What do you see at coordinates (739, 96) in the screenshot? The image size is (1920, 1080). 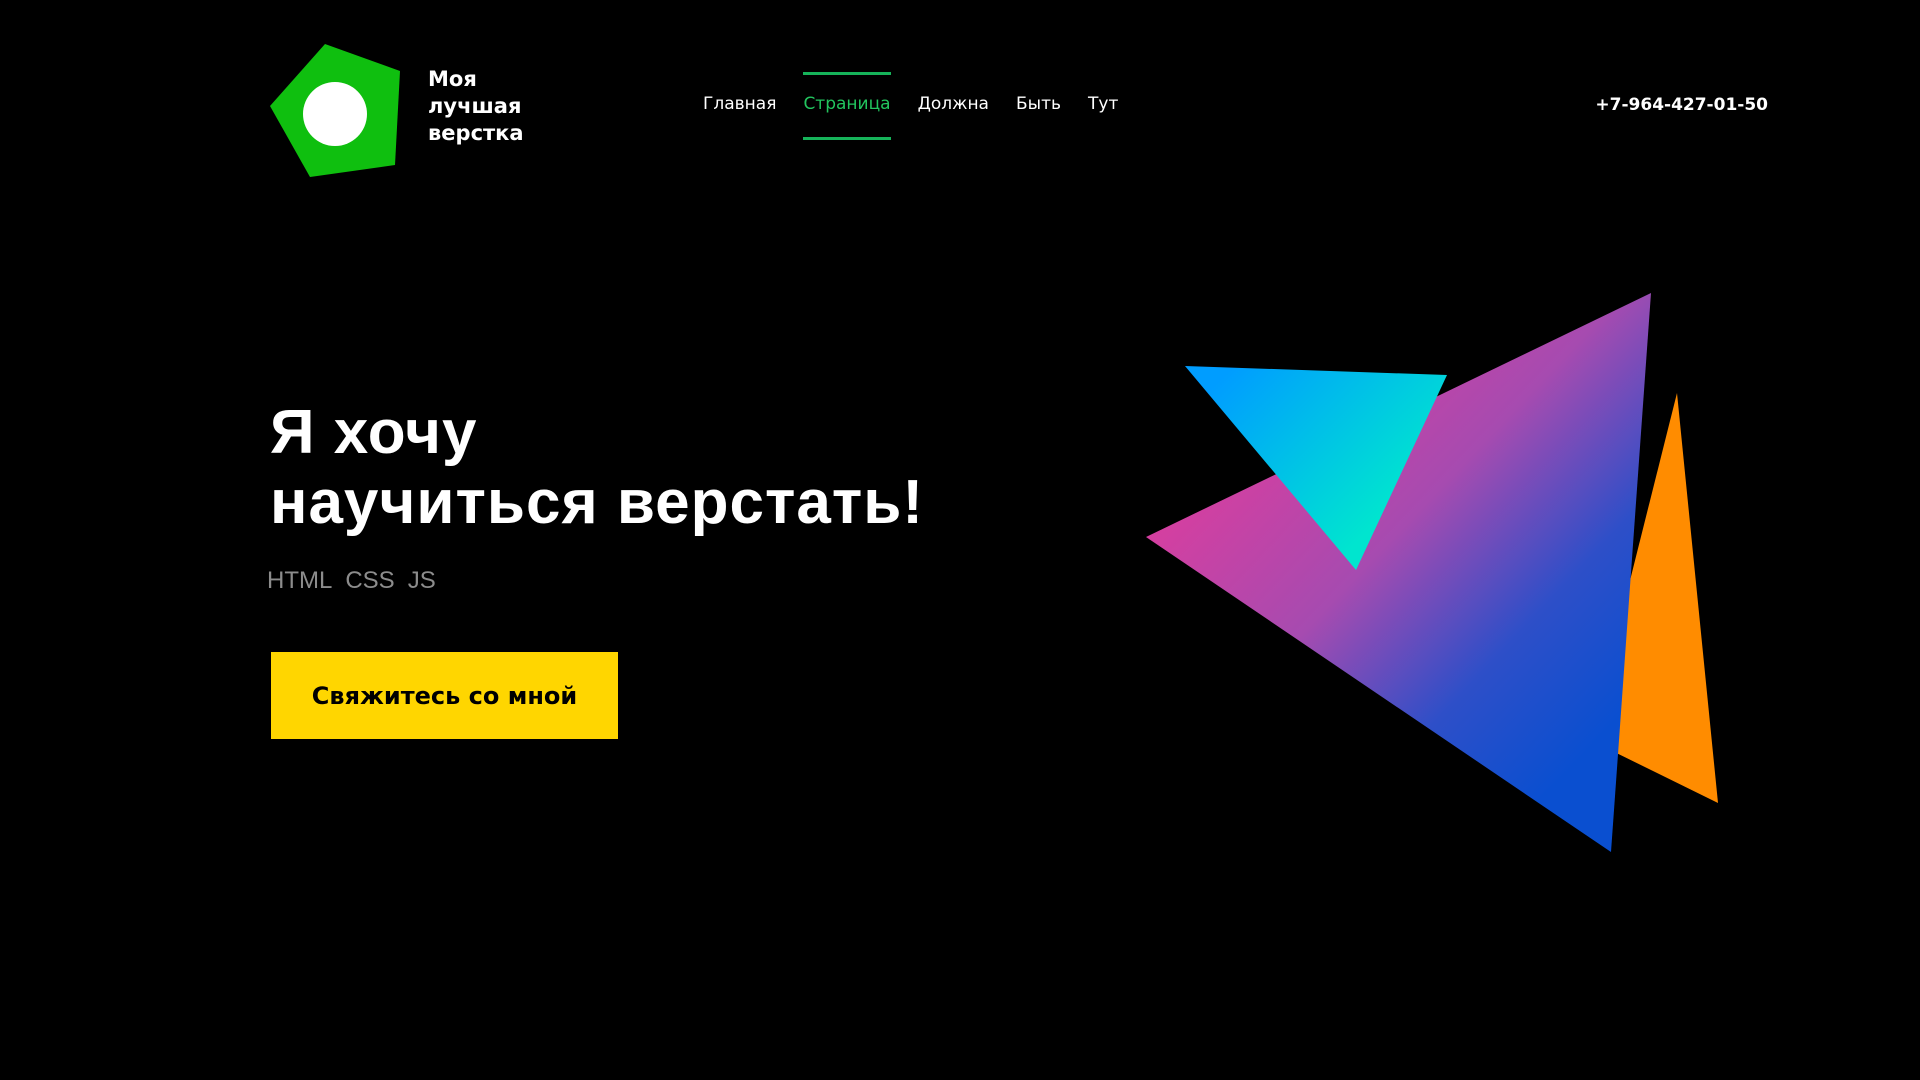 I see `nav-item-main: Главная` at bounding box center [739, 96].